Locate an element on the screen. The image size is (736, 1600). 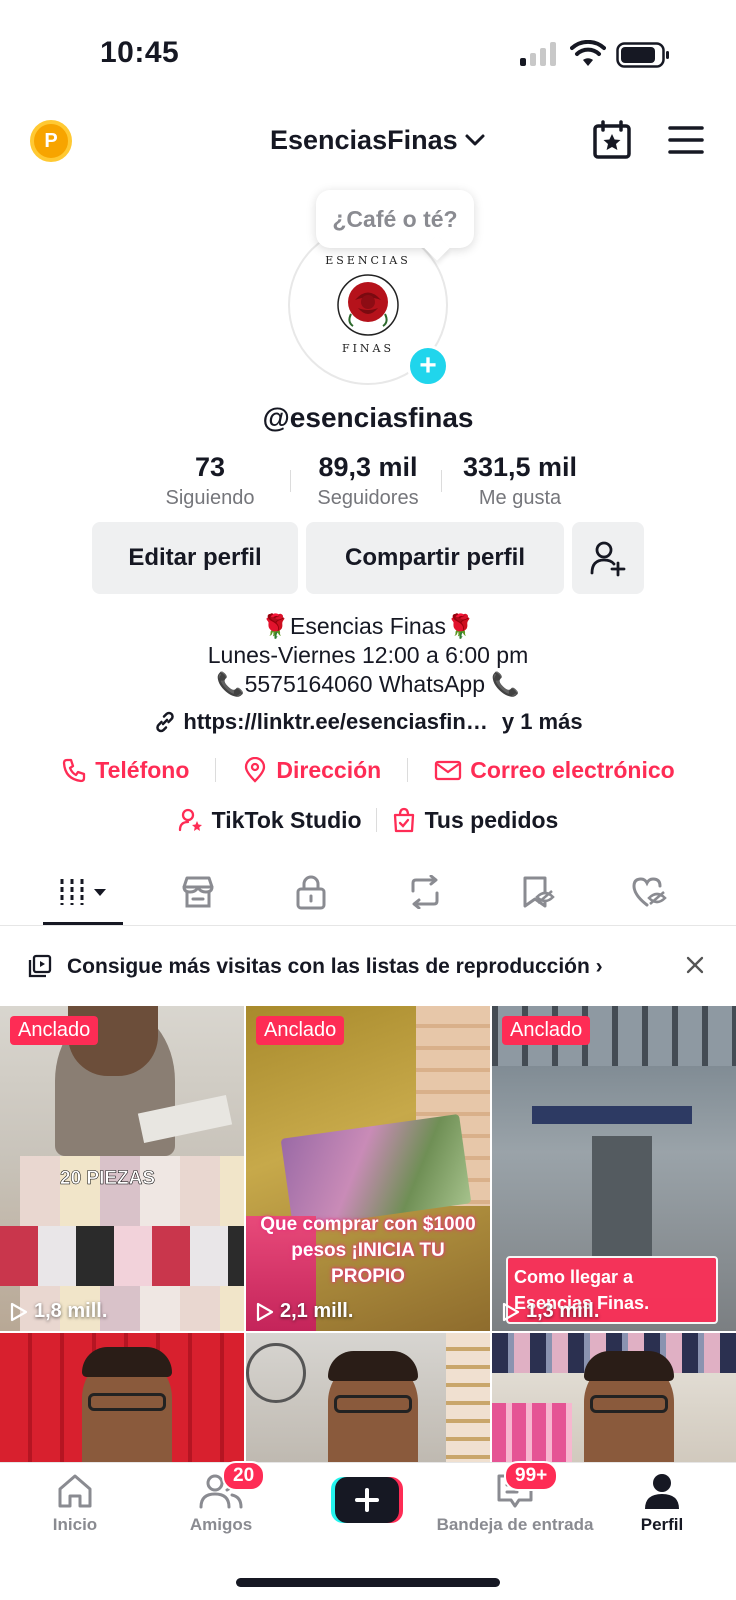
bio-line: 📞5575164060 WhatsApp 📞 is located at coordinates (368, 684).